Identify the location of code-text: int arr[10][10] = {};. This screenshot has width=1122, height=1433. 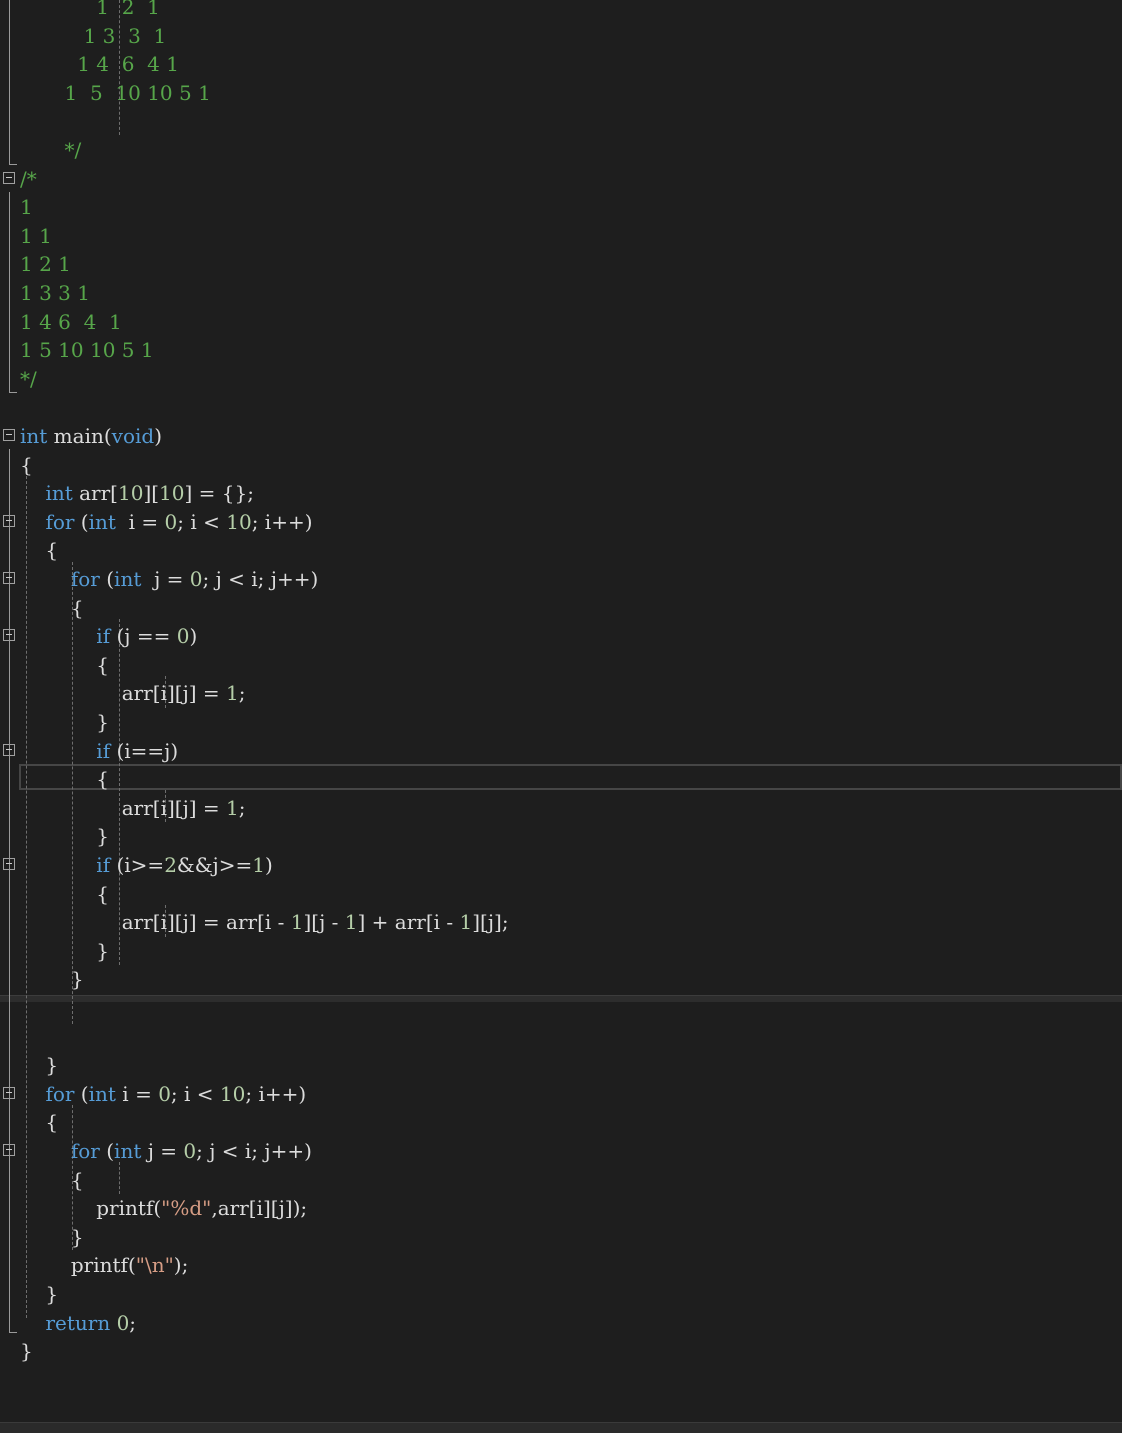
(137, 493).